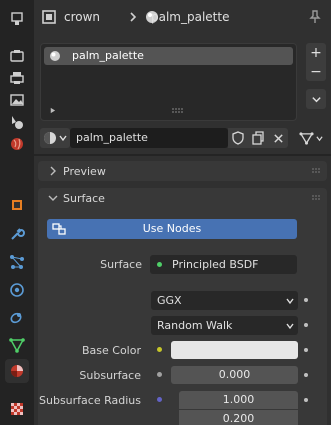 This screenshot has height=425, width=331. I want to click on shield-icon, so click(238, 138).